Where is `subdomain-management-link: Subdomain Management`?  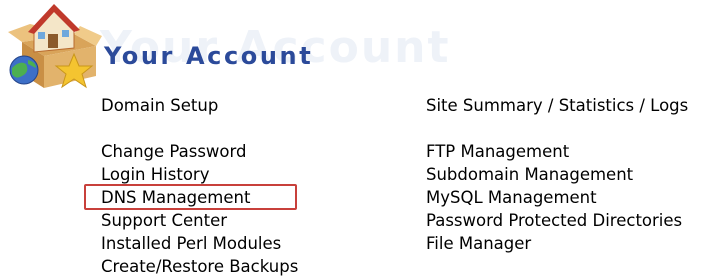 subdomain-management-link: Subdomain Management is located at coordinates (557, 174).